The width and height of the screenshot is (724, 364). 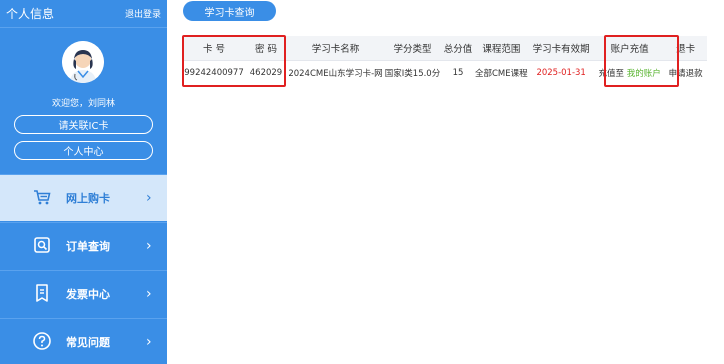 What do you see at coordinates (83, 124) in the screenshot?
I see `bind-ic-card-button: 请关联IC卡` at bounding box center [83, 124].